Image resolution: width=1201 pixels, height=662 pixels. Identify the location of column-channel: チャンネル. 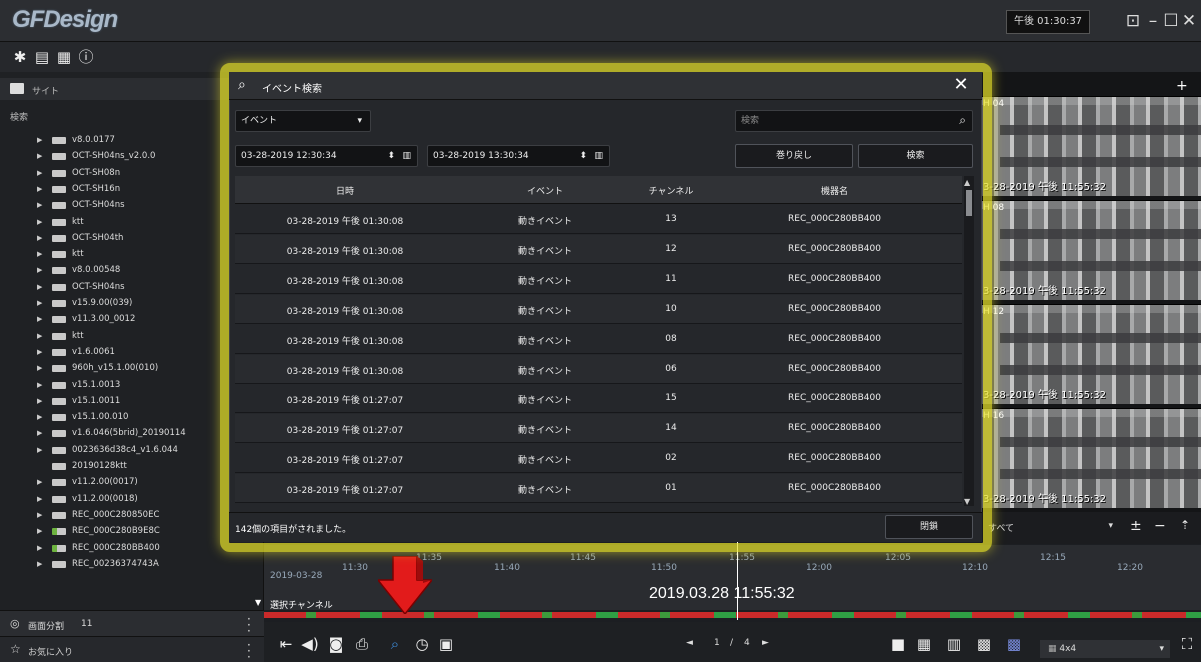
(671, 190).